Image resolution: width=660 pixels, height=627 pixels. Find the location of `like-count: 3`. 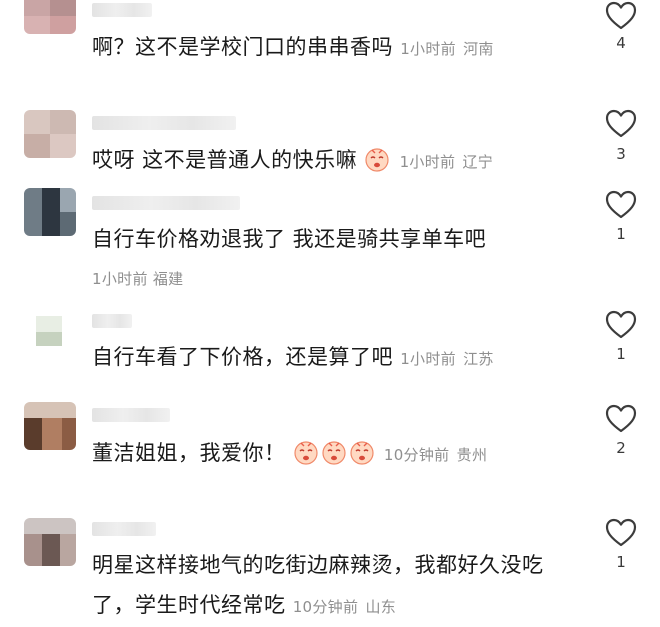

like-count: 3 is located at coordinates (621, 154).